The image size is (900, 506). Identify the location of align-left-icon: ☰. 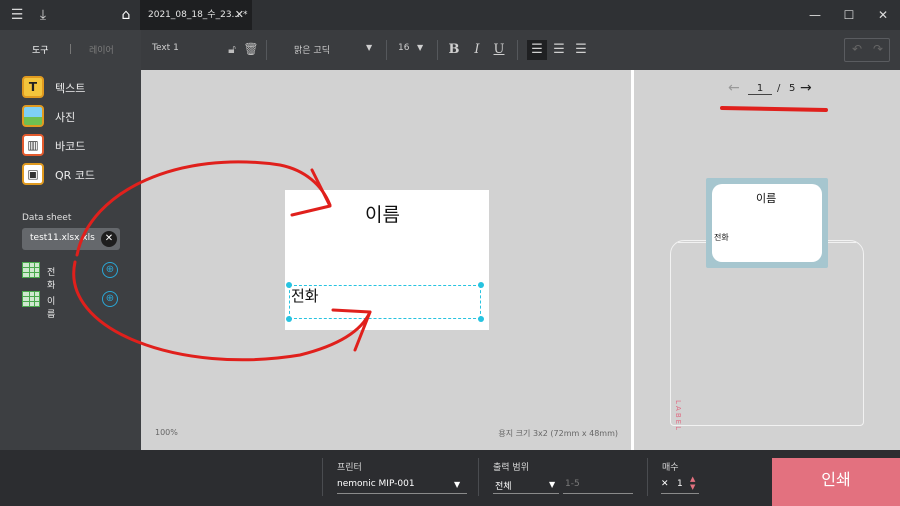
(537, 50).